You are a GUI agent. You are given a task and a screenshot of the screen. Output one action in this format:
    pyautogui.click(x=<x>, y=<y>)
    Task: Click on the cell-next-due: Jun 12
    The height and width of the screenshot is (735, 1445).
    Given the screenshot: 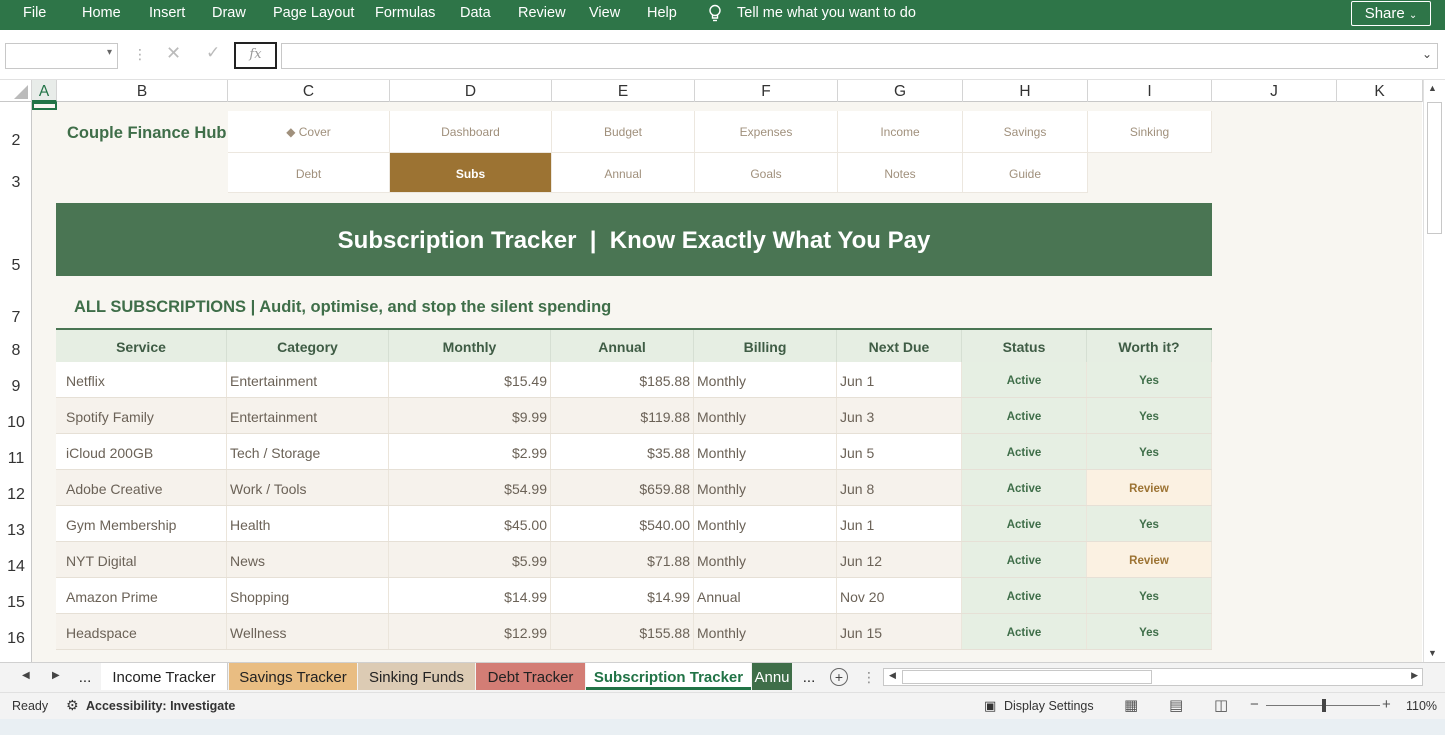 What is the action you would take?
    pyautogui.click(x=899, y=559)
    